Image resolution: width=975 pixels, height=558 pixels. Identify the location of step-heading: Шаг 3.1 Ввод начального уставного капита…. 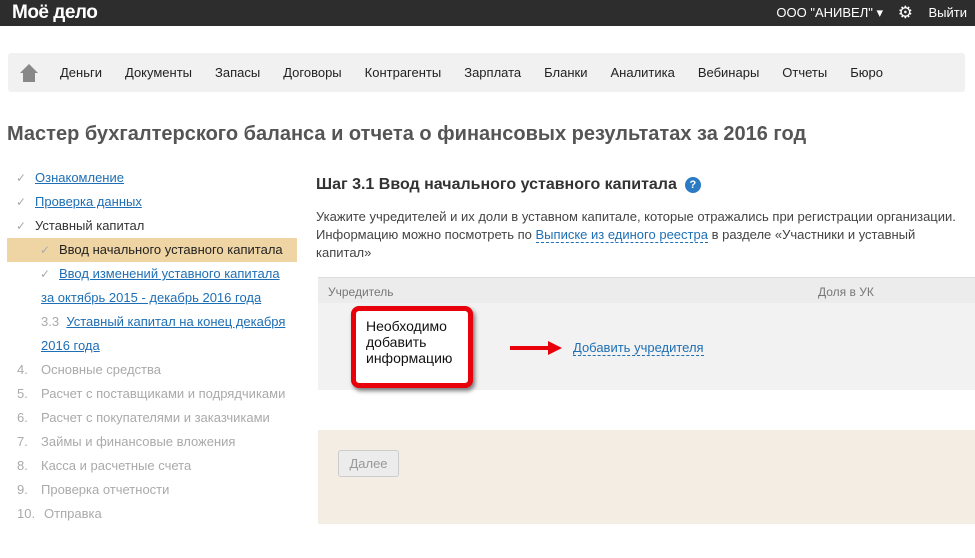
(496, 184).